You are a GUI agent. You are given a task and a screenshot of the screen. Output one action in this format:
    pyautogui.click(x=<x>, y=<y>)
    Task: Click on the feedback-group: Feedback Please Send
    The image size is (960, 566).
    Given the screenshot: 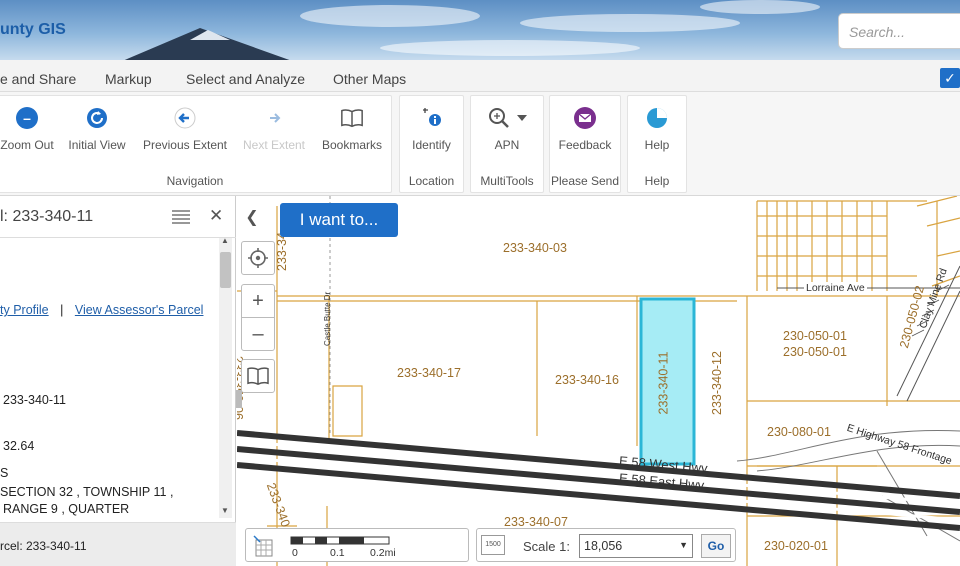 What is the action you would take?
    pyautogui.click(x=585, y=144)
    